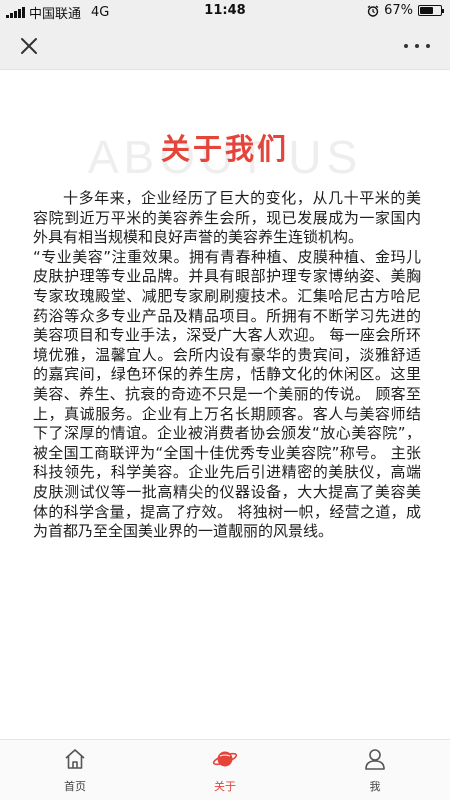 The image size is (450, 800). Describe the element at coordinates (225, 126) in the screenshot. I see `title-block: ABOUT US 关于我们` at that location.